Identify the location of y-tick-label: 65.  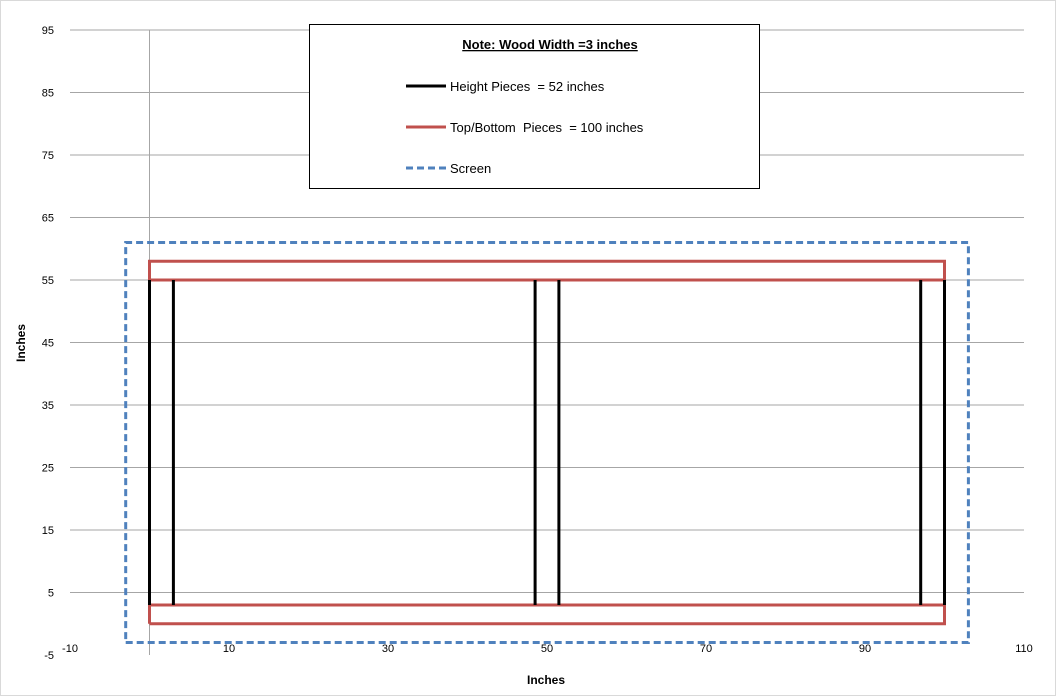
(48, 219).